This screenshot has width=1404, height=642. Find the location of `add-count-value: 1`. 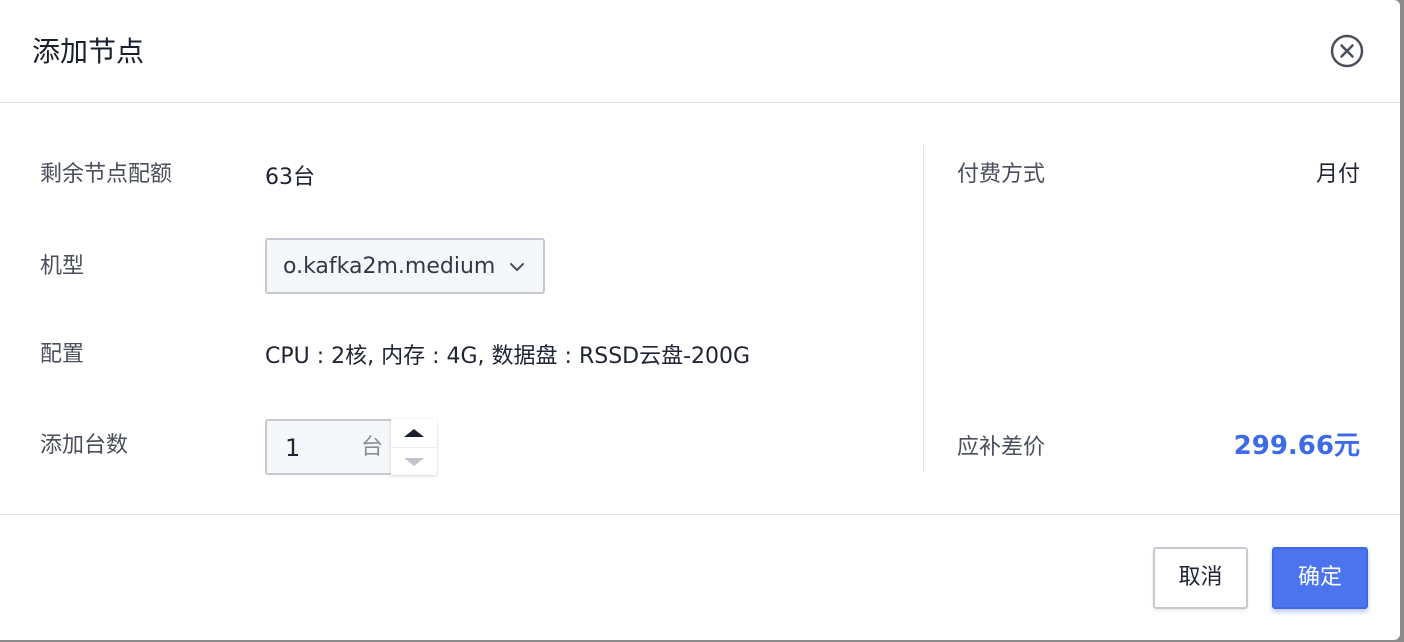

add-count-value: 1 is located at coordinates (293, 448).